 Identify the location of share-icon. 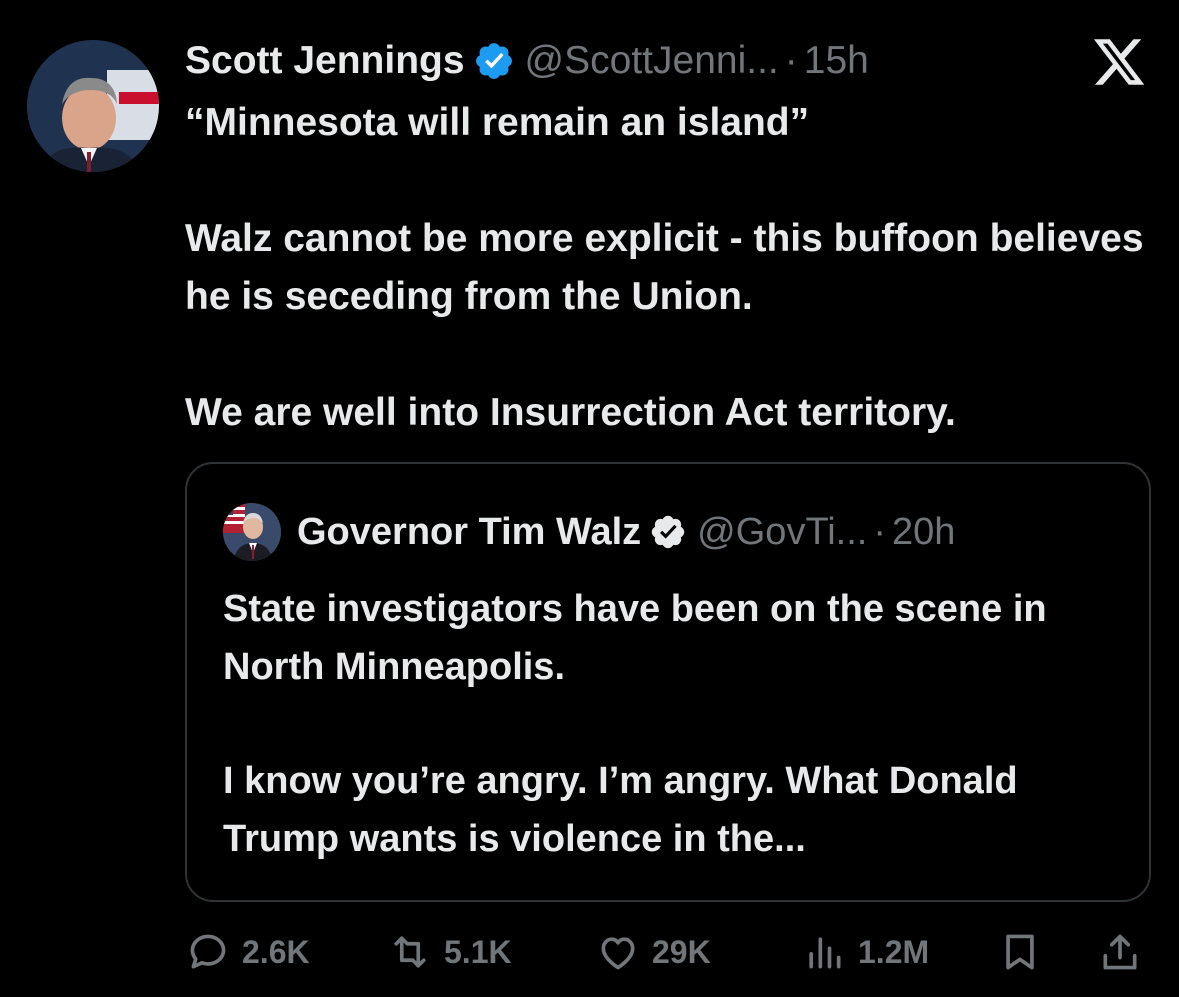
(1120, 952).